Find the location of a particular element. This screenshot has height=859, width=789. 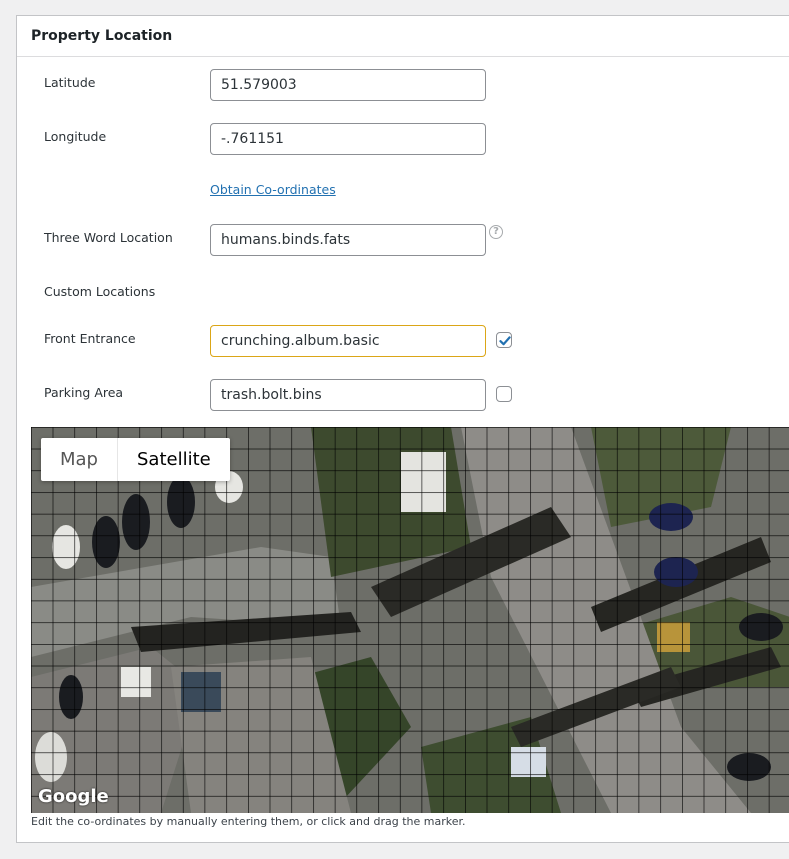

front-entrance-label: Front Entrance is located at coordinates (90, 338).